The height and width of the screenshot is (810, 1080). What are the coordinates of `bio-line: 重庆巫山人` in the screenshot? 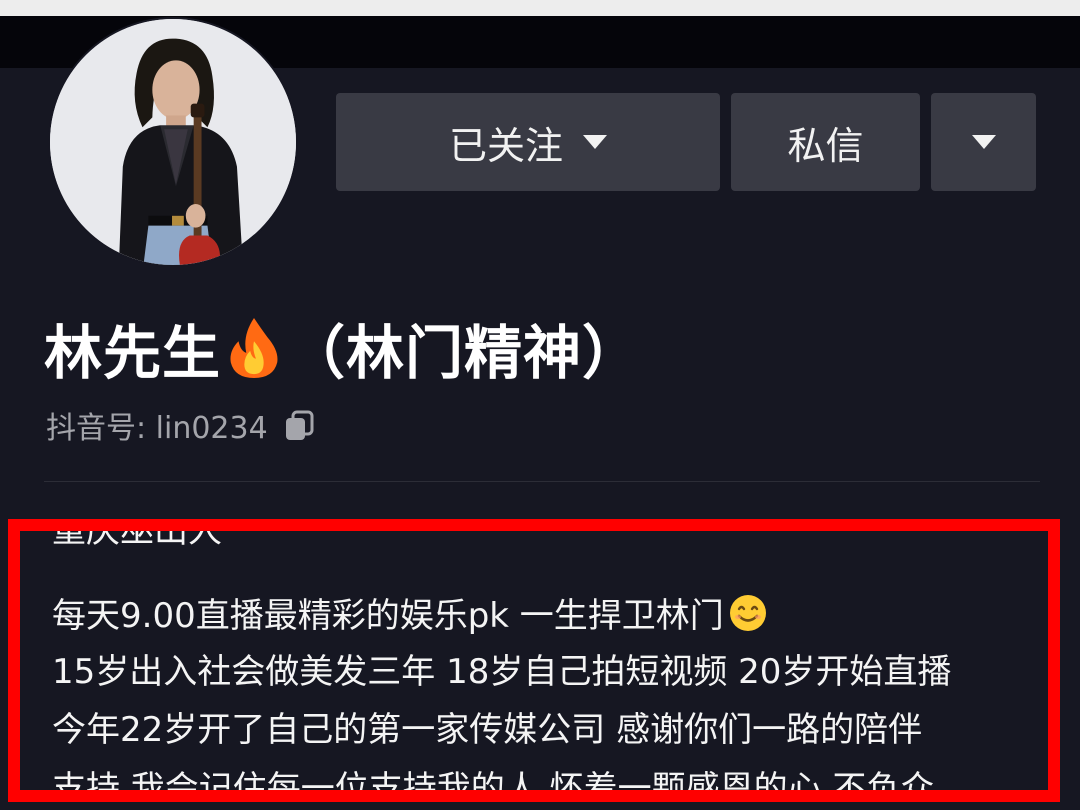 It's located at (137, 535).